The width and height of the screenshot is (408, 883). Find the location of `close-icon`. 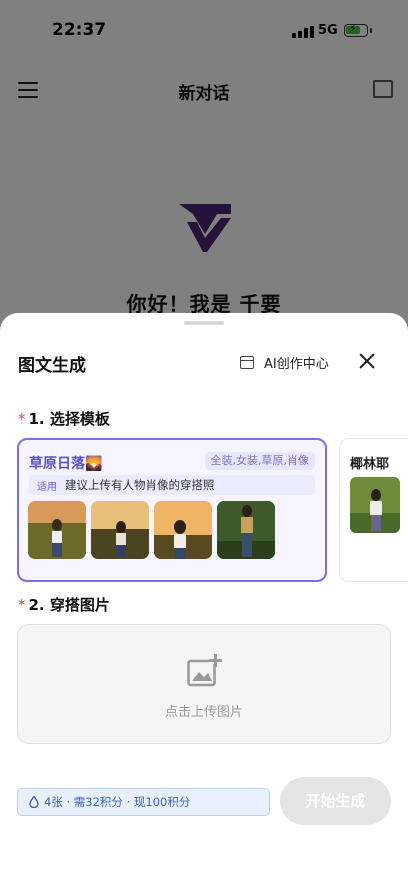

close-icon is located at coordinates (367, 361).